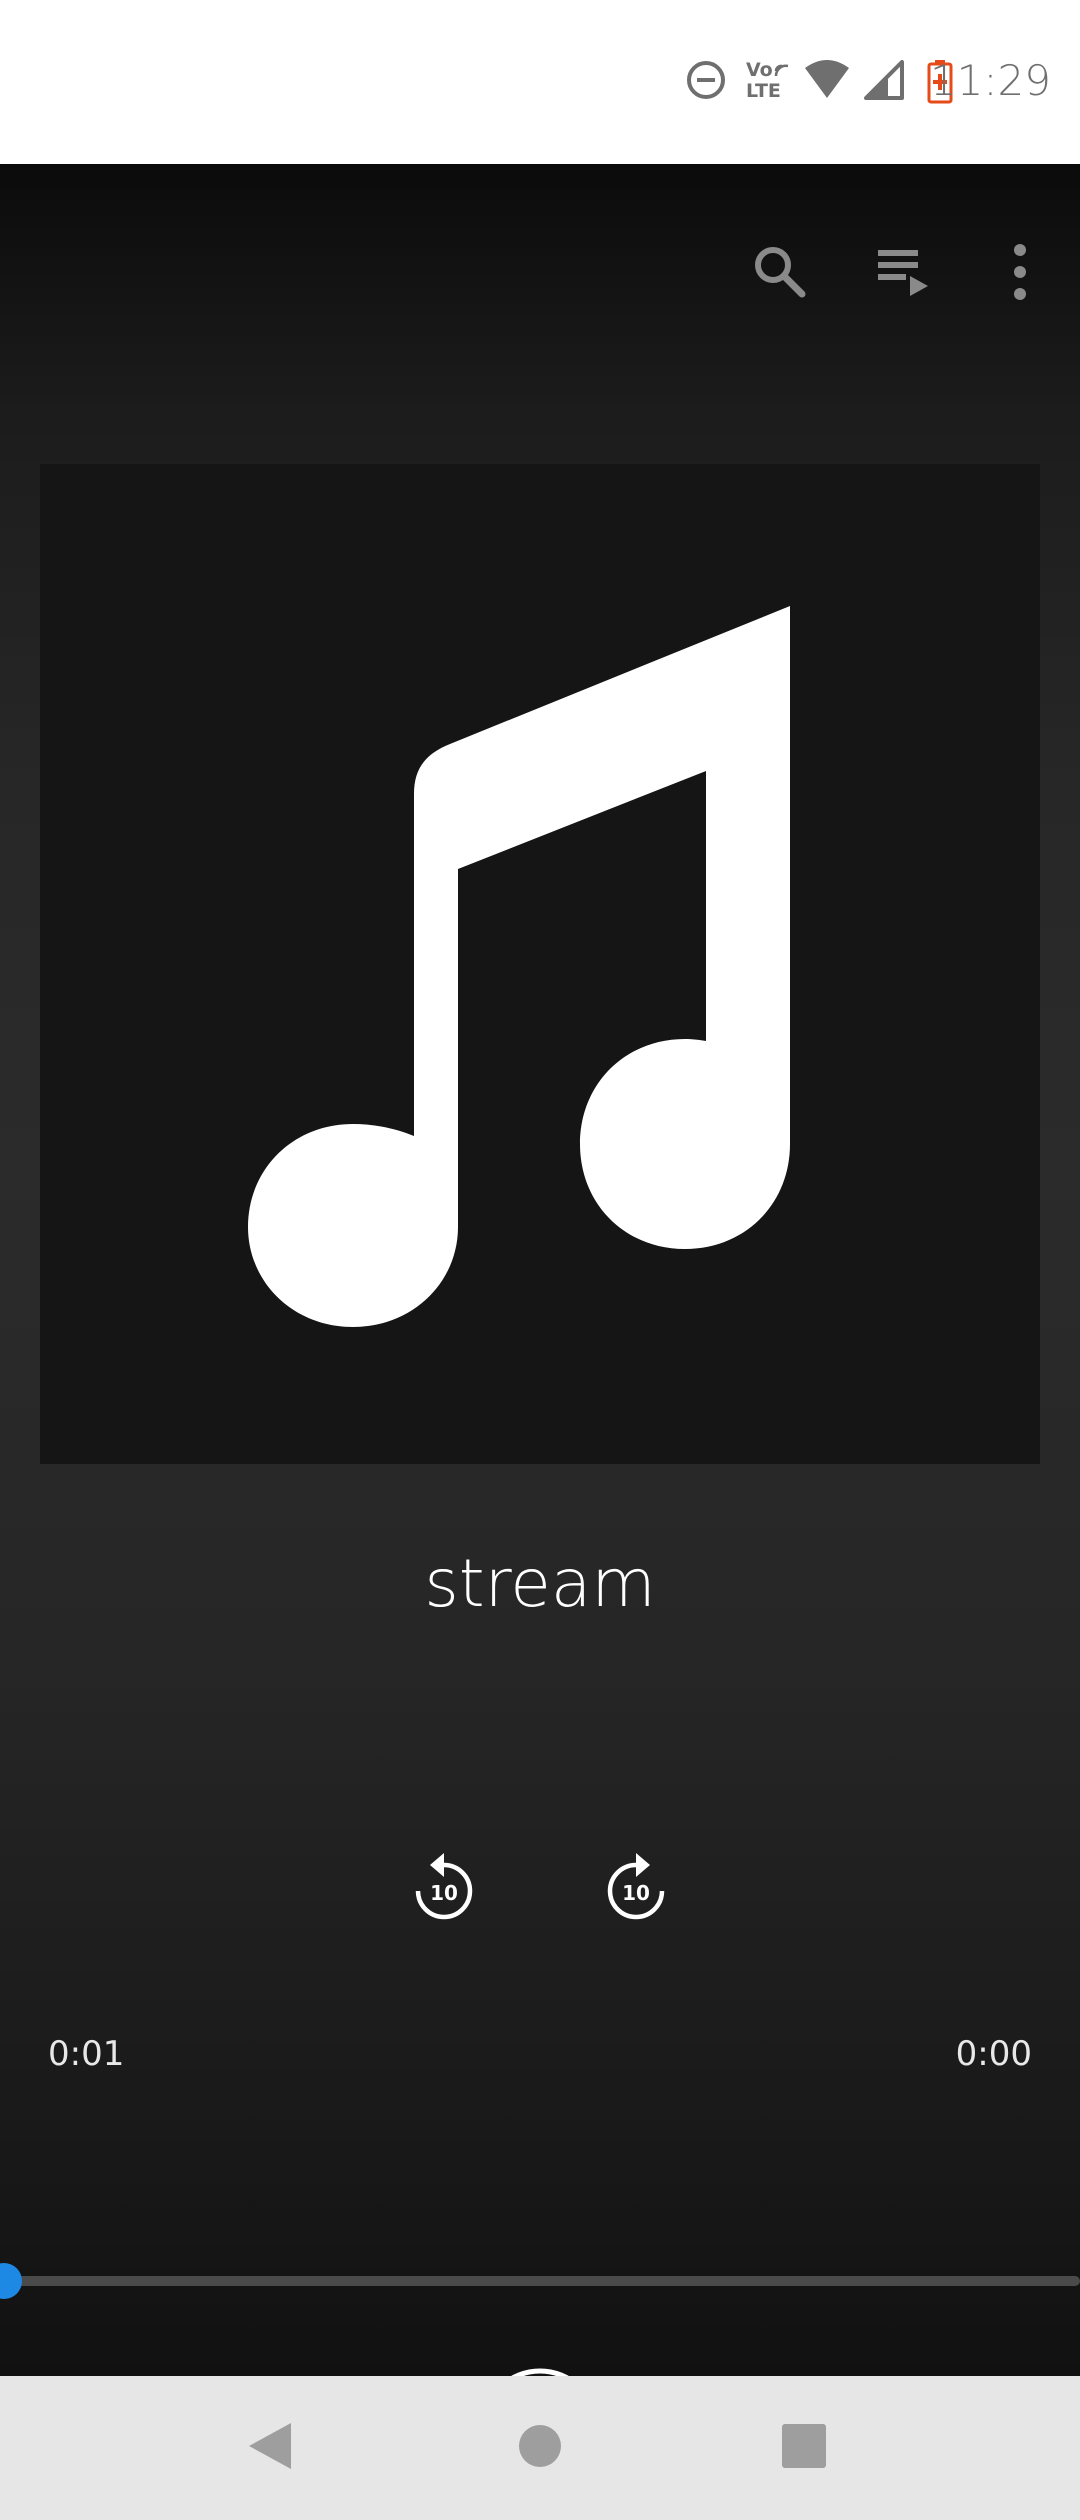 The width and height of the screenshot is (1080, 2520). What do you see at coordinates (884, 82) in the screenshot?
I see `cell-signal-icon` at bounding box center [884, 82].